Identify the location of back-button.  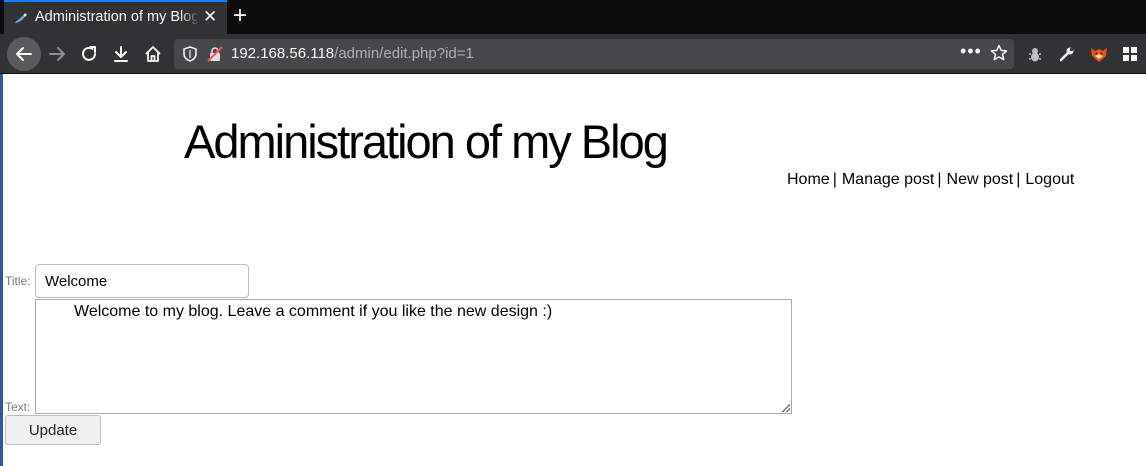
(24, 54).